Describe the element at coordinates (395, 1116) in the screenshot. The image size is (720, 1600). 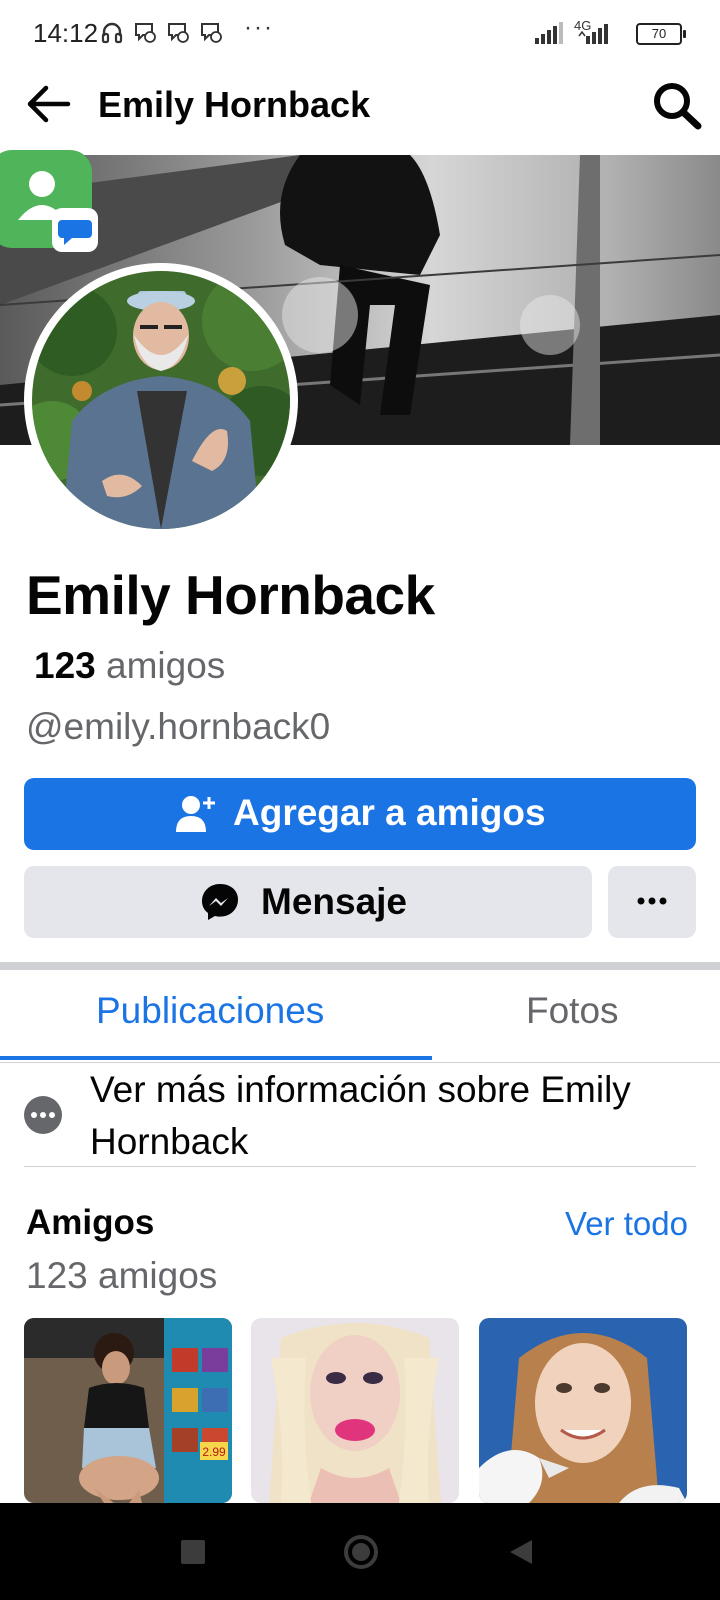
I see `see-more-info-link: Ver más información sobre Emily Hornback` at that location.